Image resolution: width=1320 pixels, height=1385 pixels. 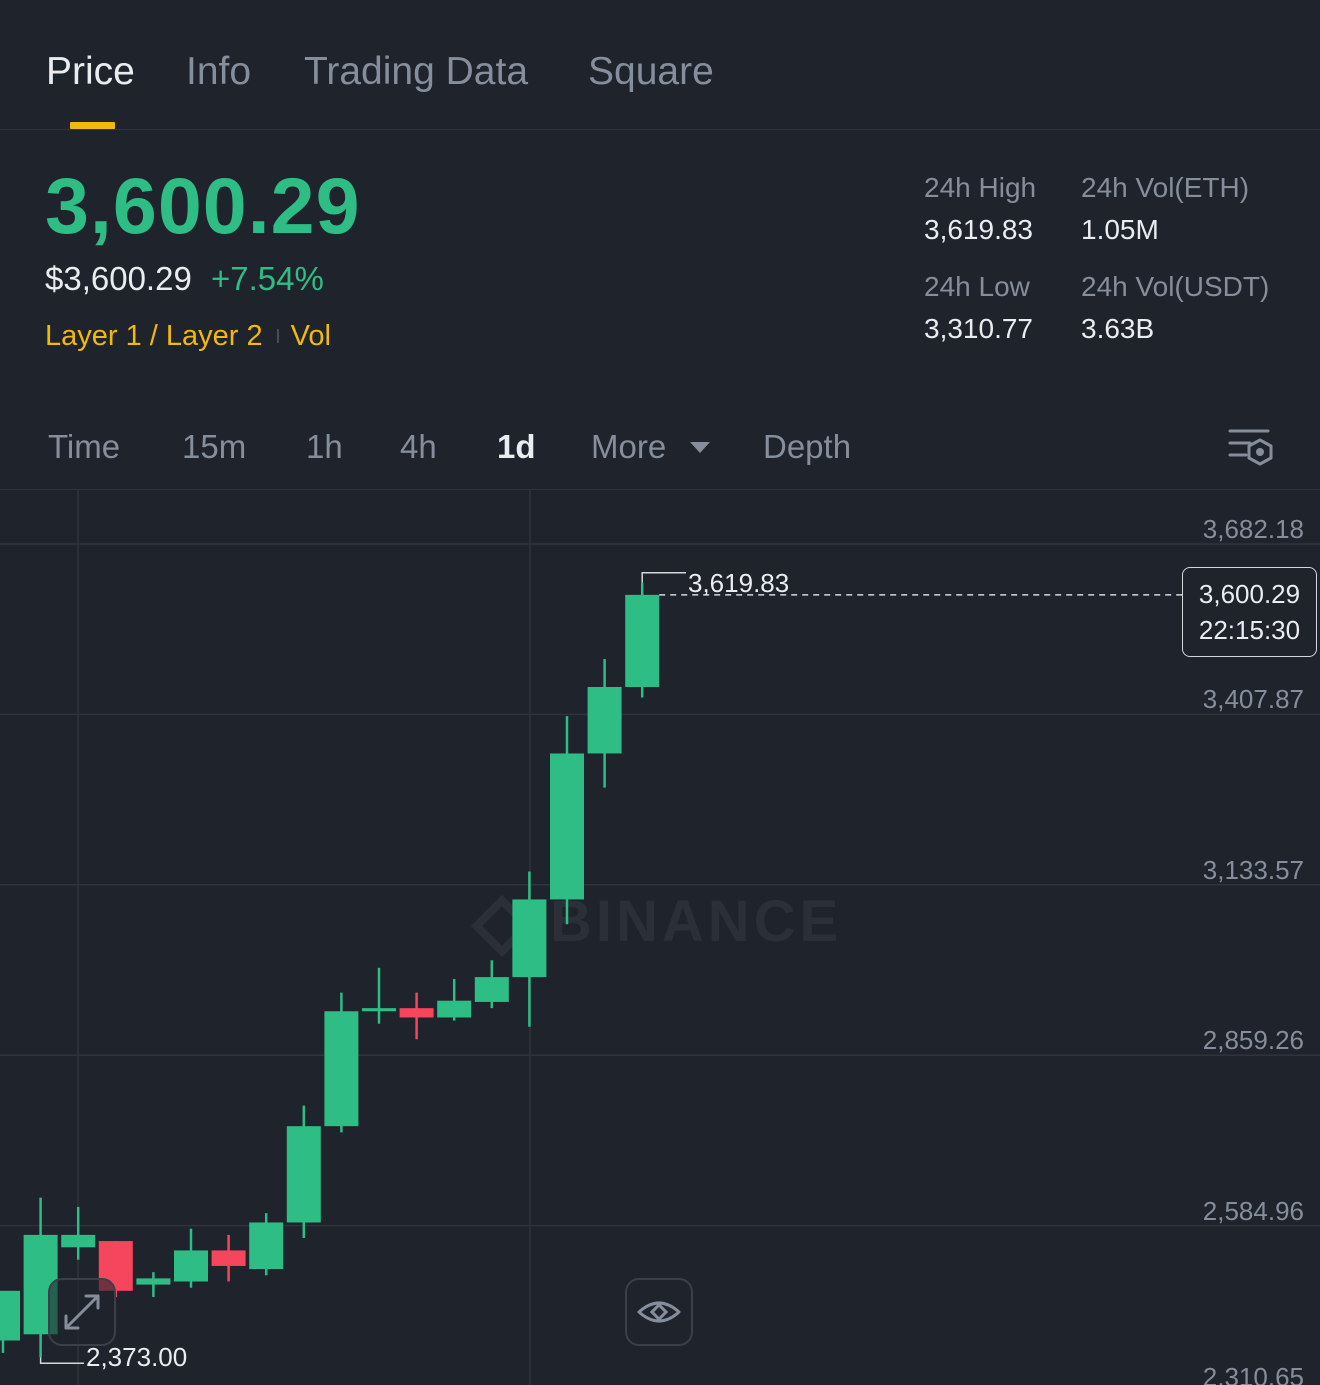 I want to click on interval-bar: Time 15m 1h 4h 1d More Depth, so click(x=660, y=445).